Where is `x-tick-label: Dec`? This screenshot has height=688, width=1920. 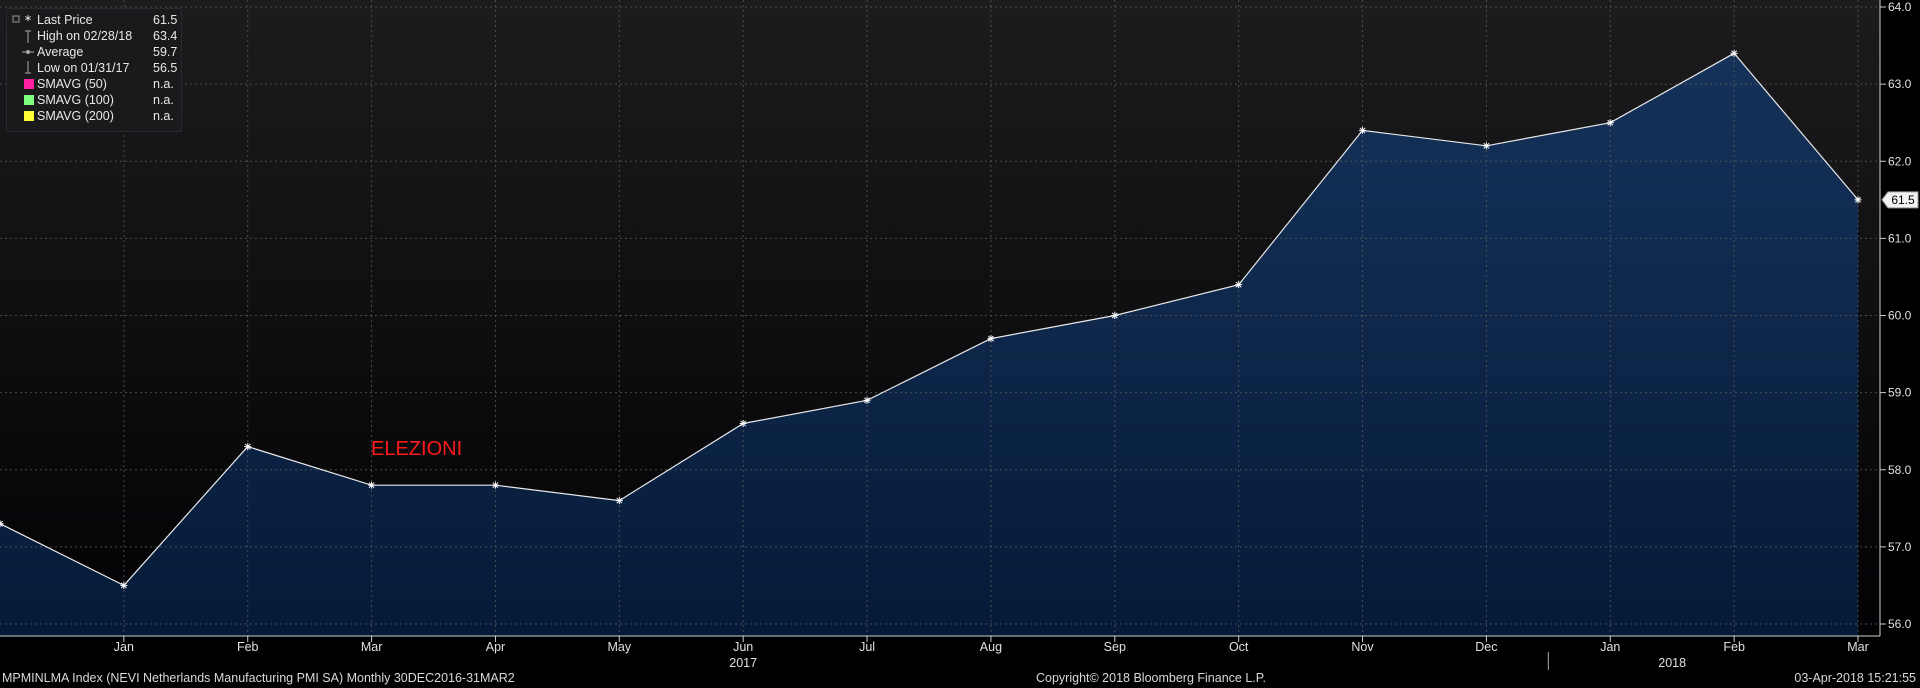
x-tick-label: Dec is located at coordinates (1486, 647).